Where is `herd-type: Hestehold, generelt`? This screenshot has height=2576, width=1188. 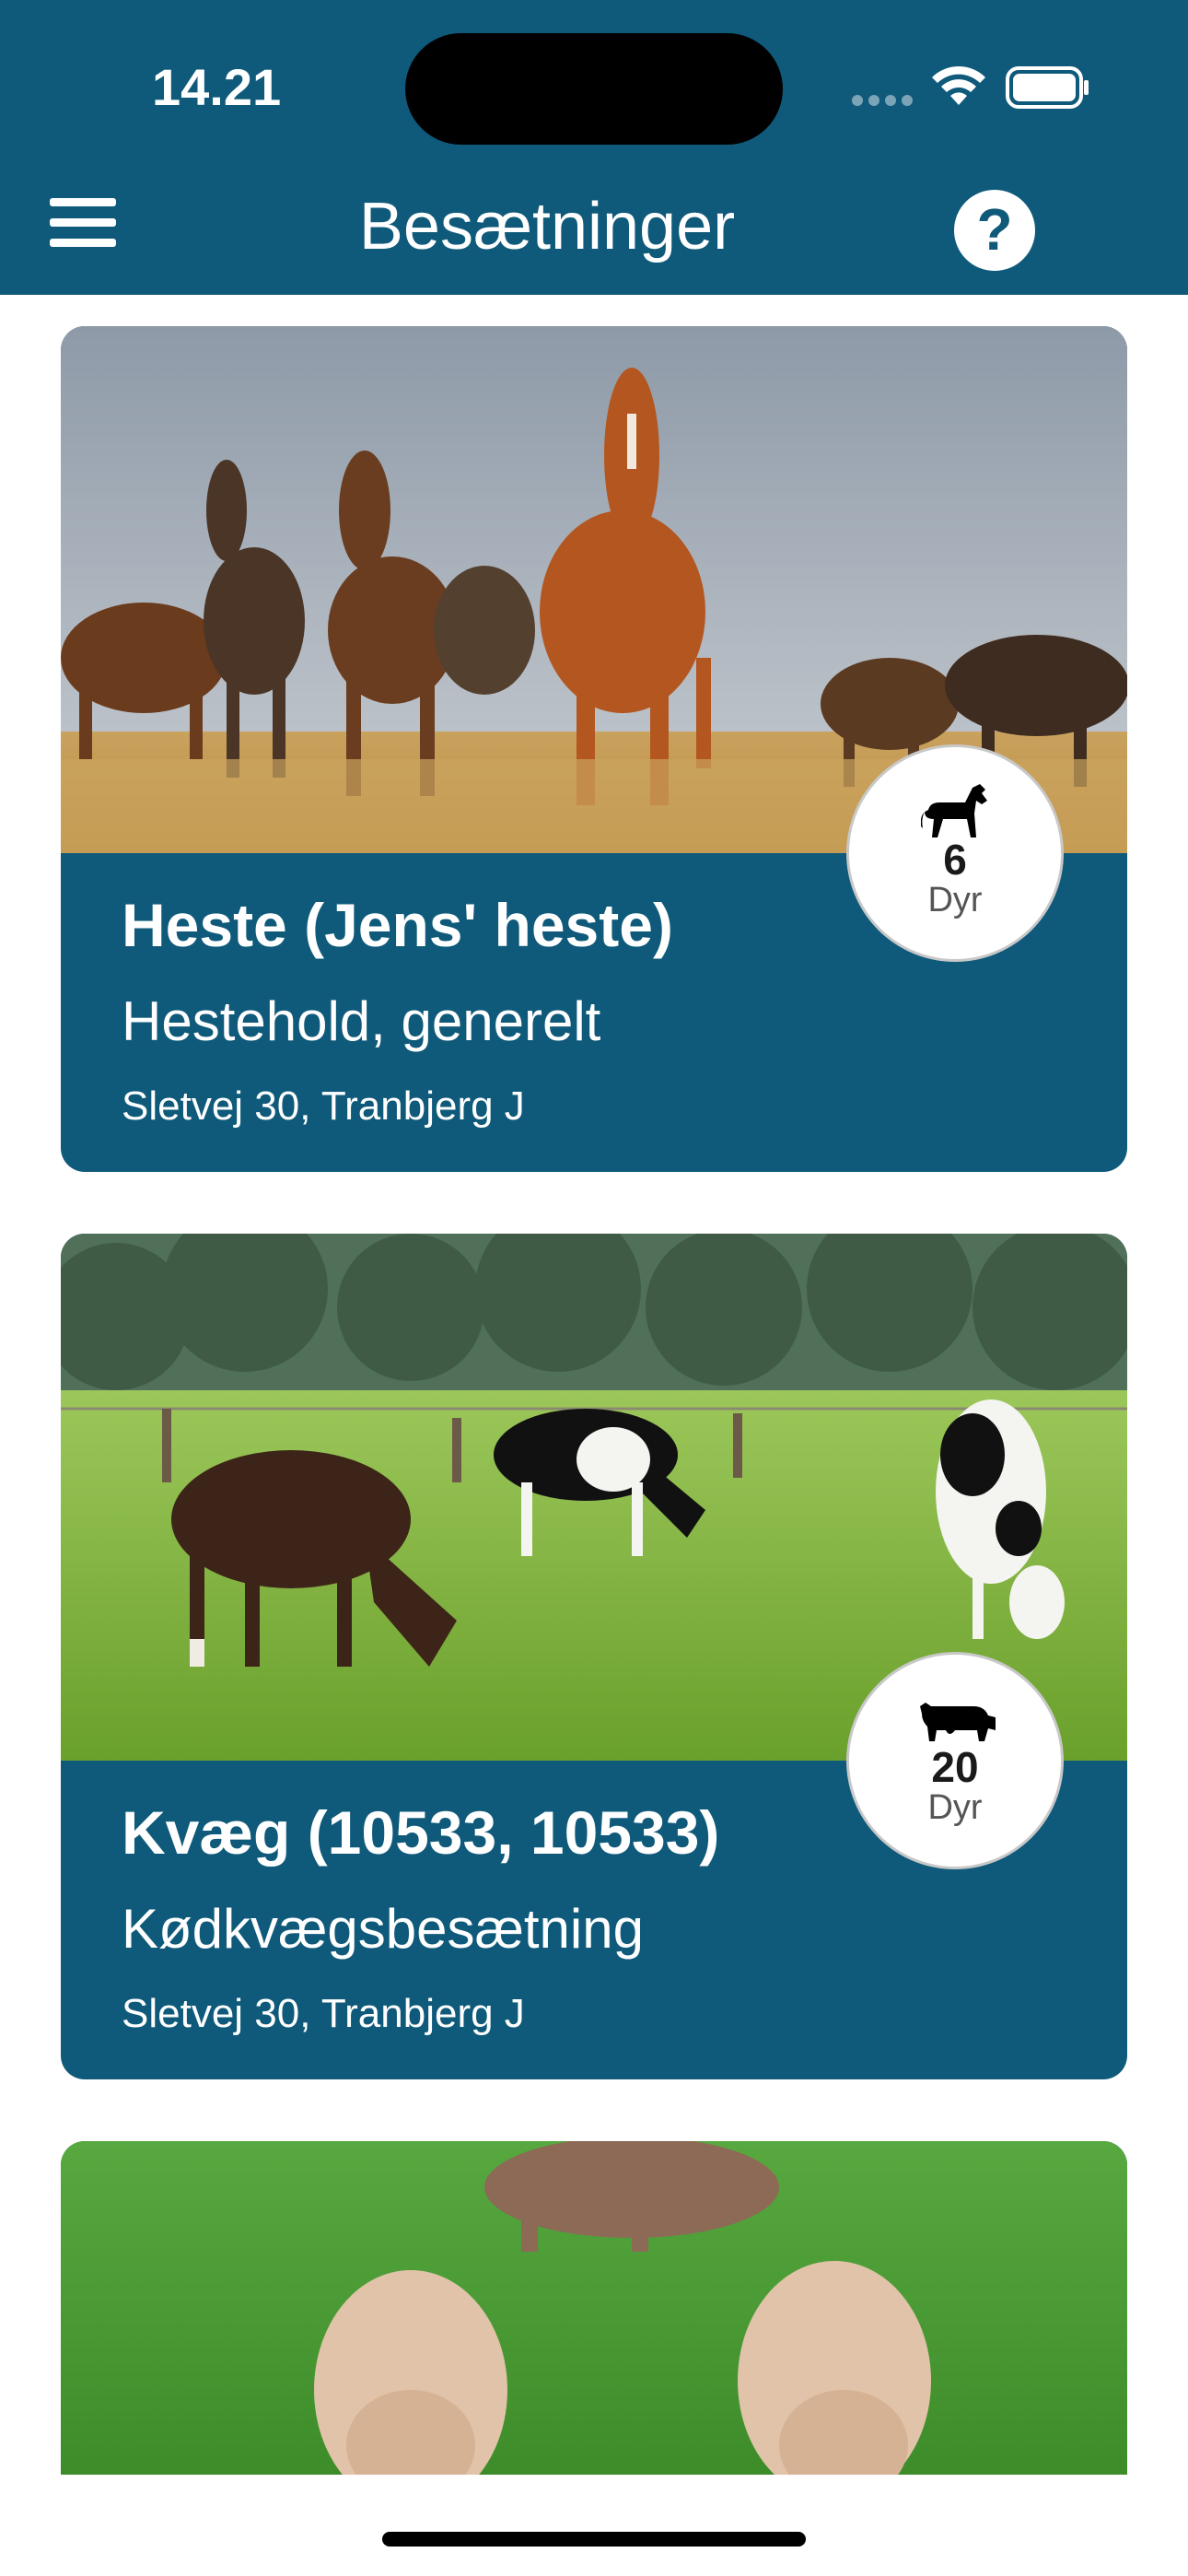 herd-type: Hestehold, generelt is located at coordinates (361, 1021).